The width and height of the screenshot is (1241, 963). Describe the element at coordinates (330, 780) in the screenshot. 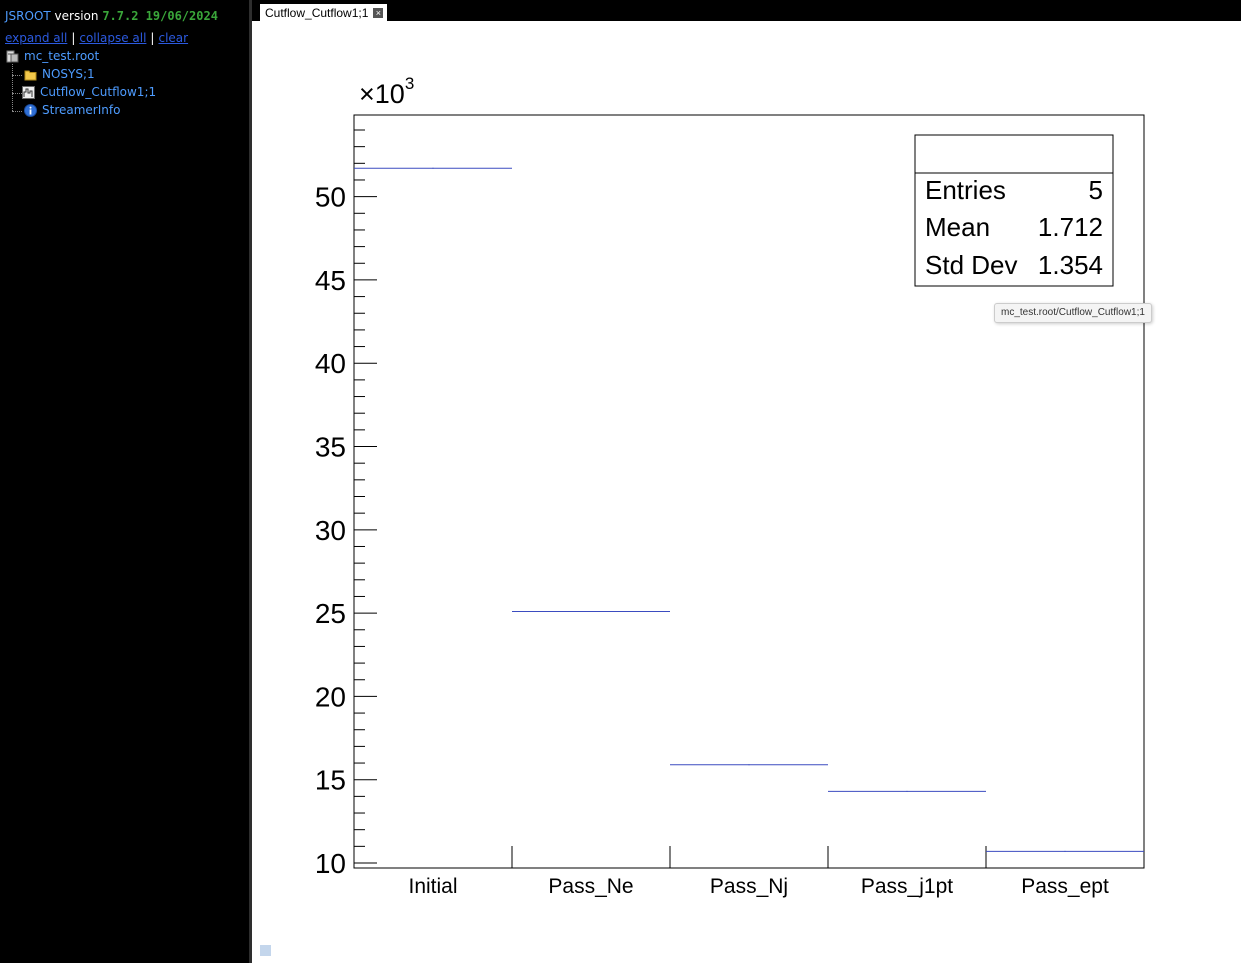

I see `y-tick-label: 15` at that location.